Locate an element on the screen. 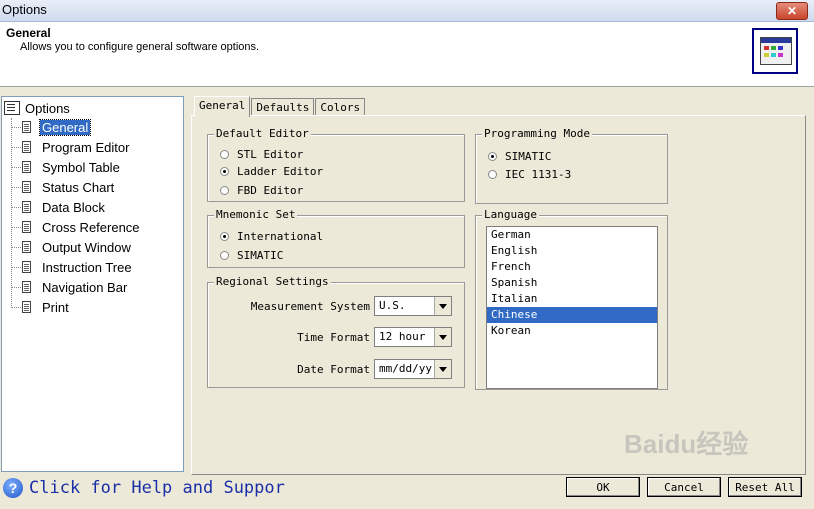 This screenshot has width=814, height=509. language-item-spanish: Spanish is located at coordinates (572, 283).